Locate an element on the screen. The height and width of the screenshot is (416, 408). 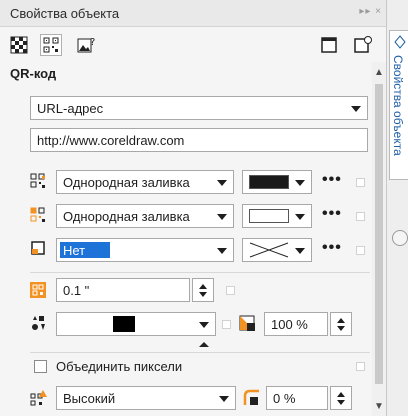
tab-object-properties-label: Свойства объекта is located at coordinates (398, 105).